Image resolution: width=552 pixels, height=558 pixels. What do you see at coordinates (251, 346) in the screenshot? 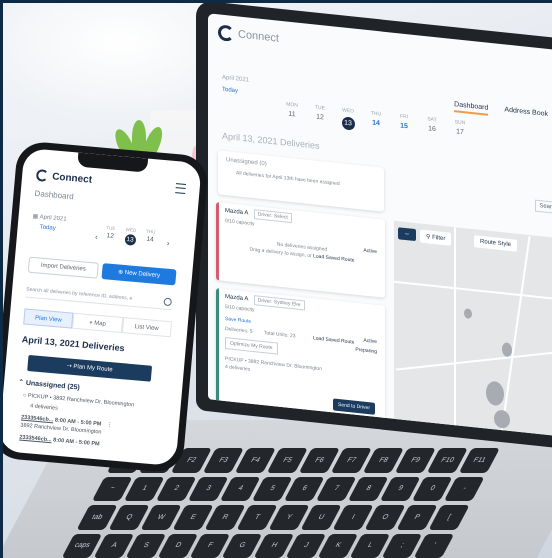
I see `optimize-route-button: Optimize My Route` at bounding box center [251, 346].